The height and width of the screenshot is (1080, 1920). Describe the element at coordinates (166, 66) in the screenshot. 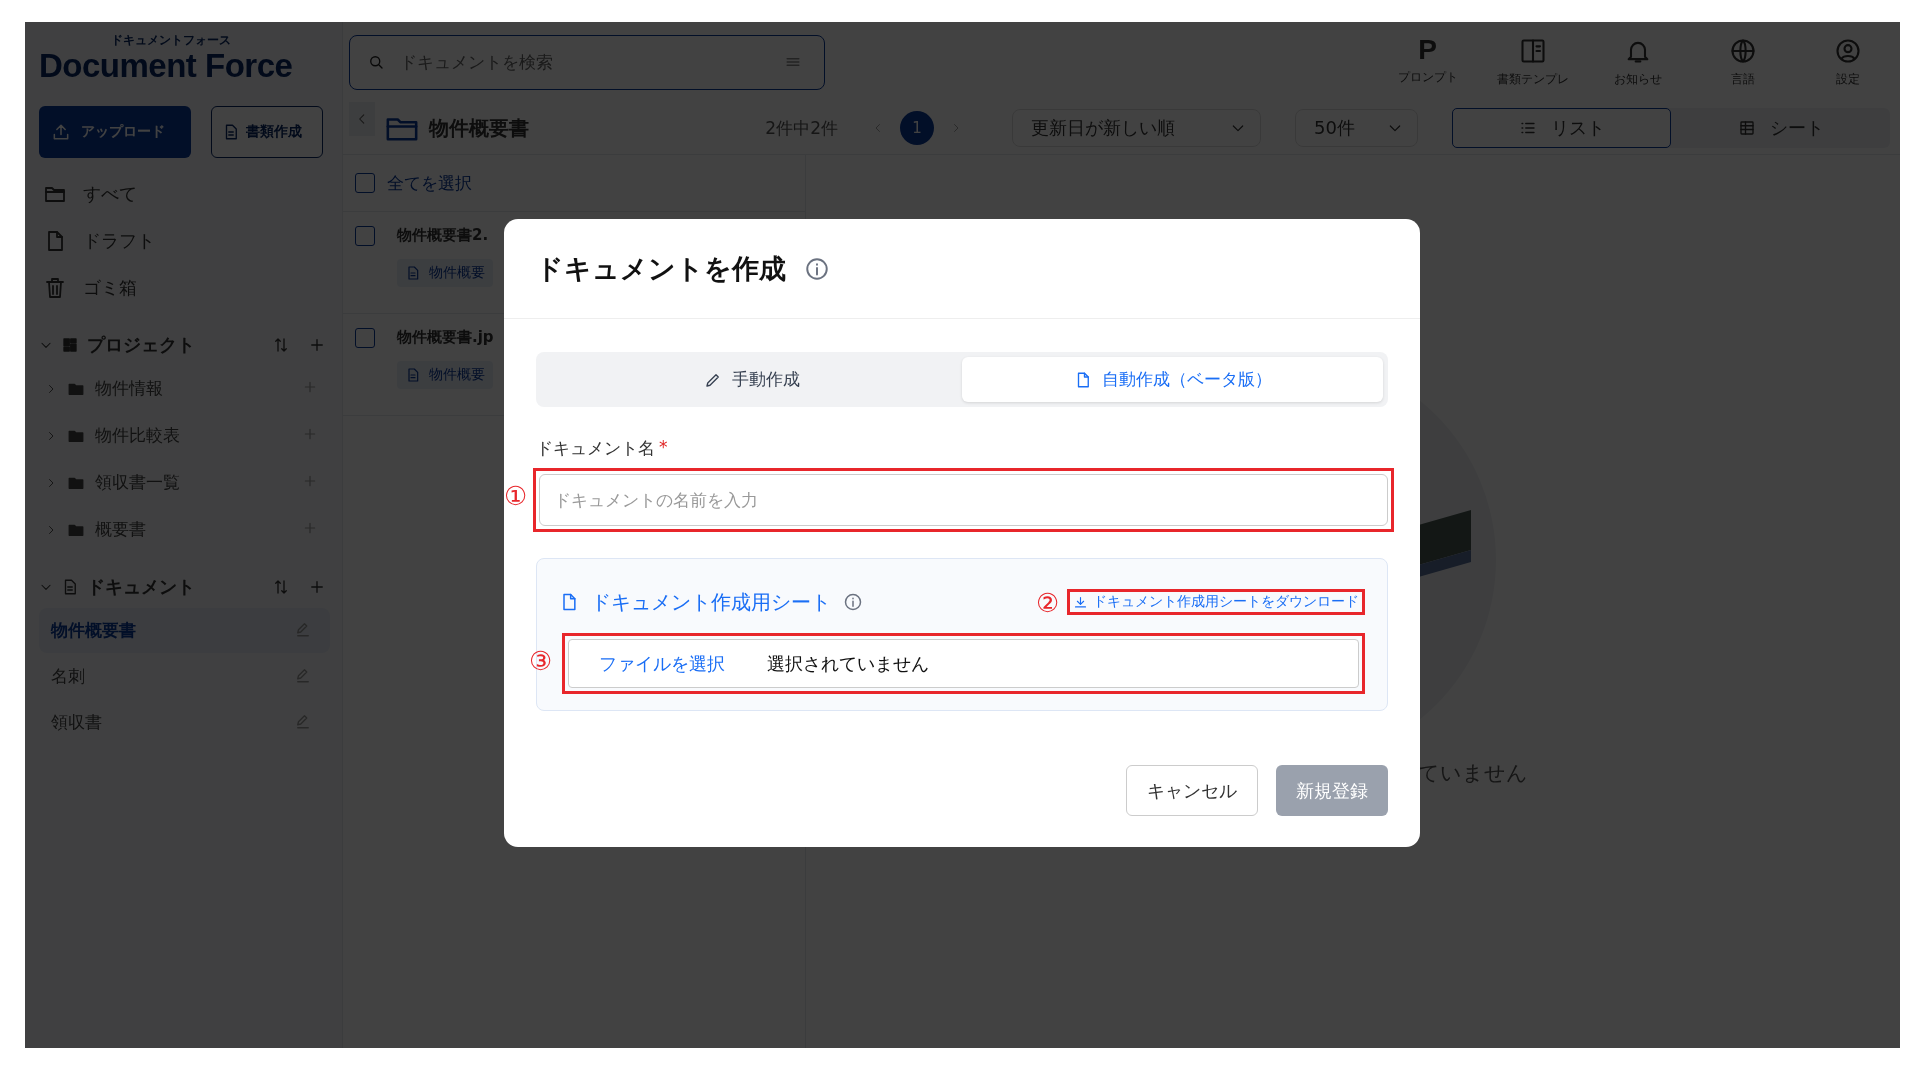

I see `logo-text: Document Force` at that location.